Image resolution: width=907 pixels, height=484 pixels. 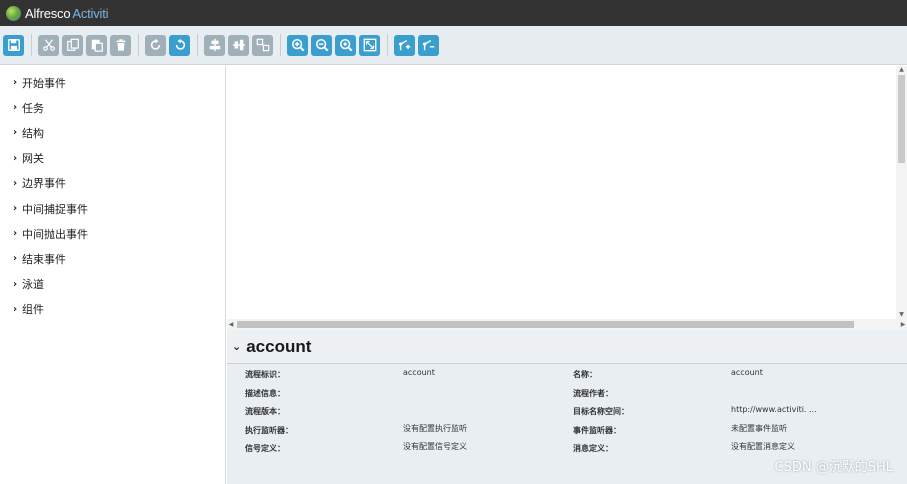 I want to click on bendpoint-add-button, so click(x=404, y=45).